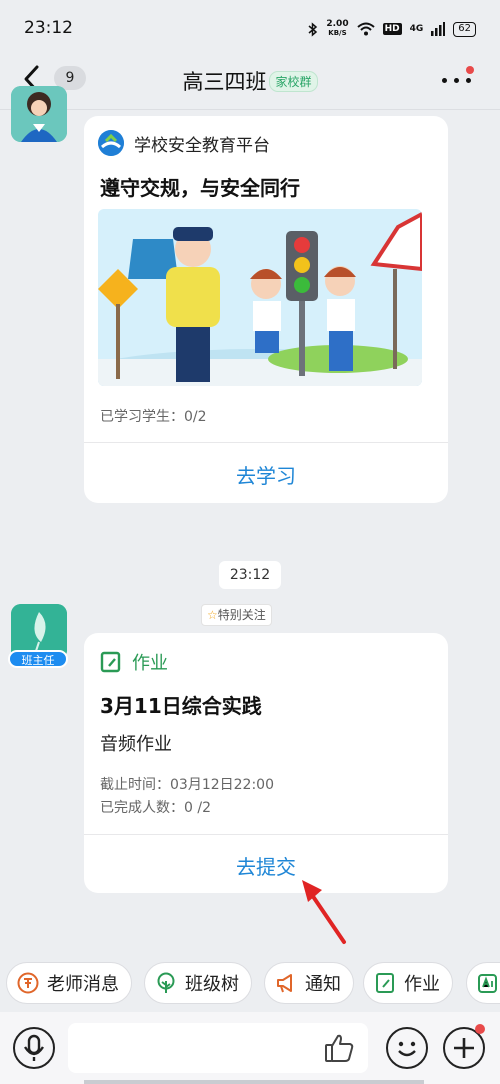  I want to click on microphone-icon, so click(34, 1047).